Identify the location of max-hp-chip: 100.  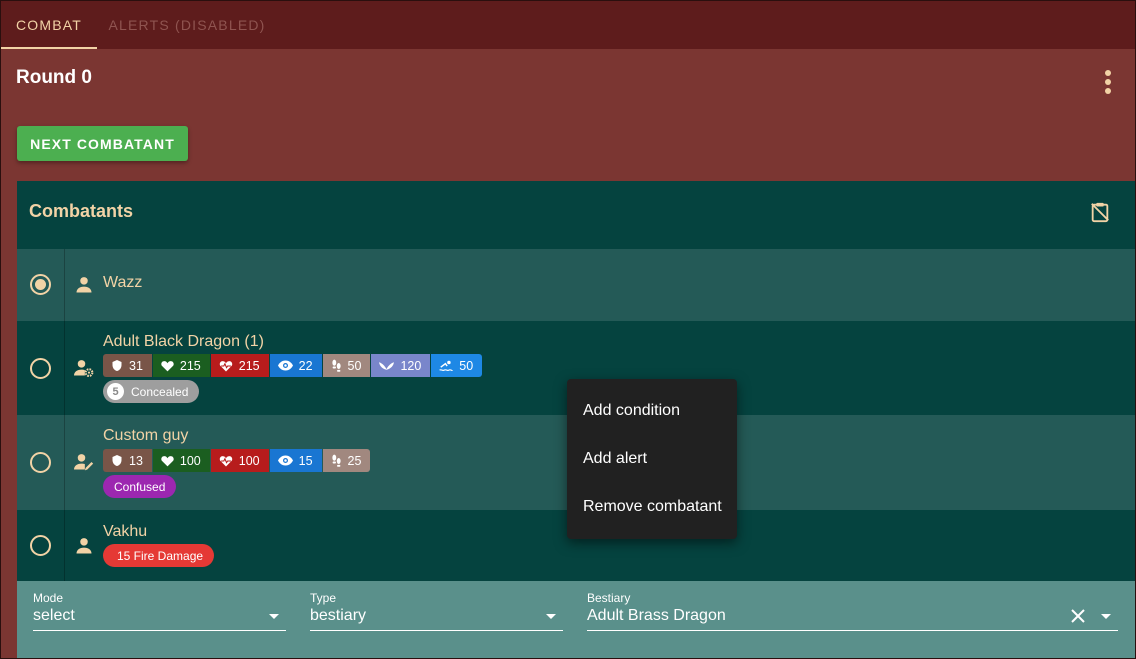
(239, 460).